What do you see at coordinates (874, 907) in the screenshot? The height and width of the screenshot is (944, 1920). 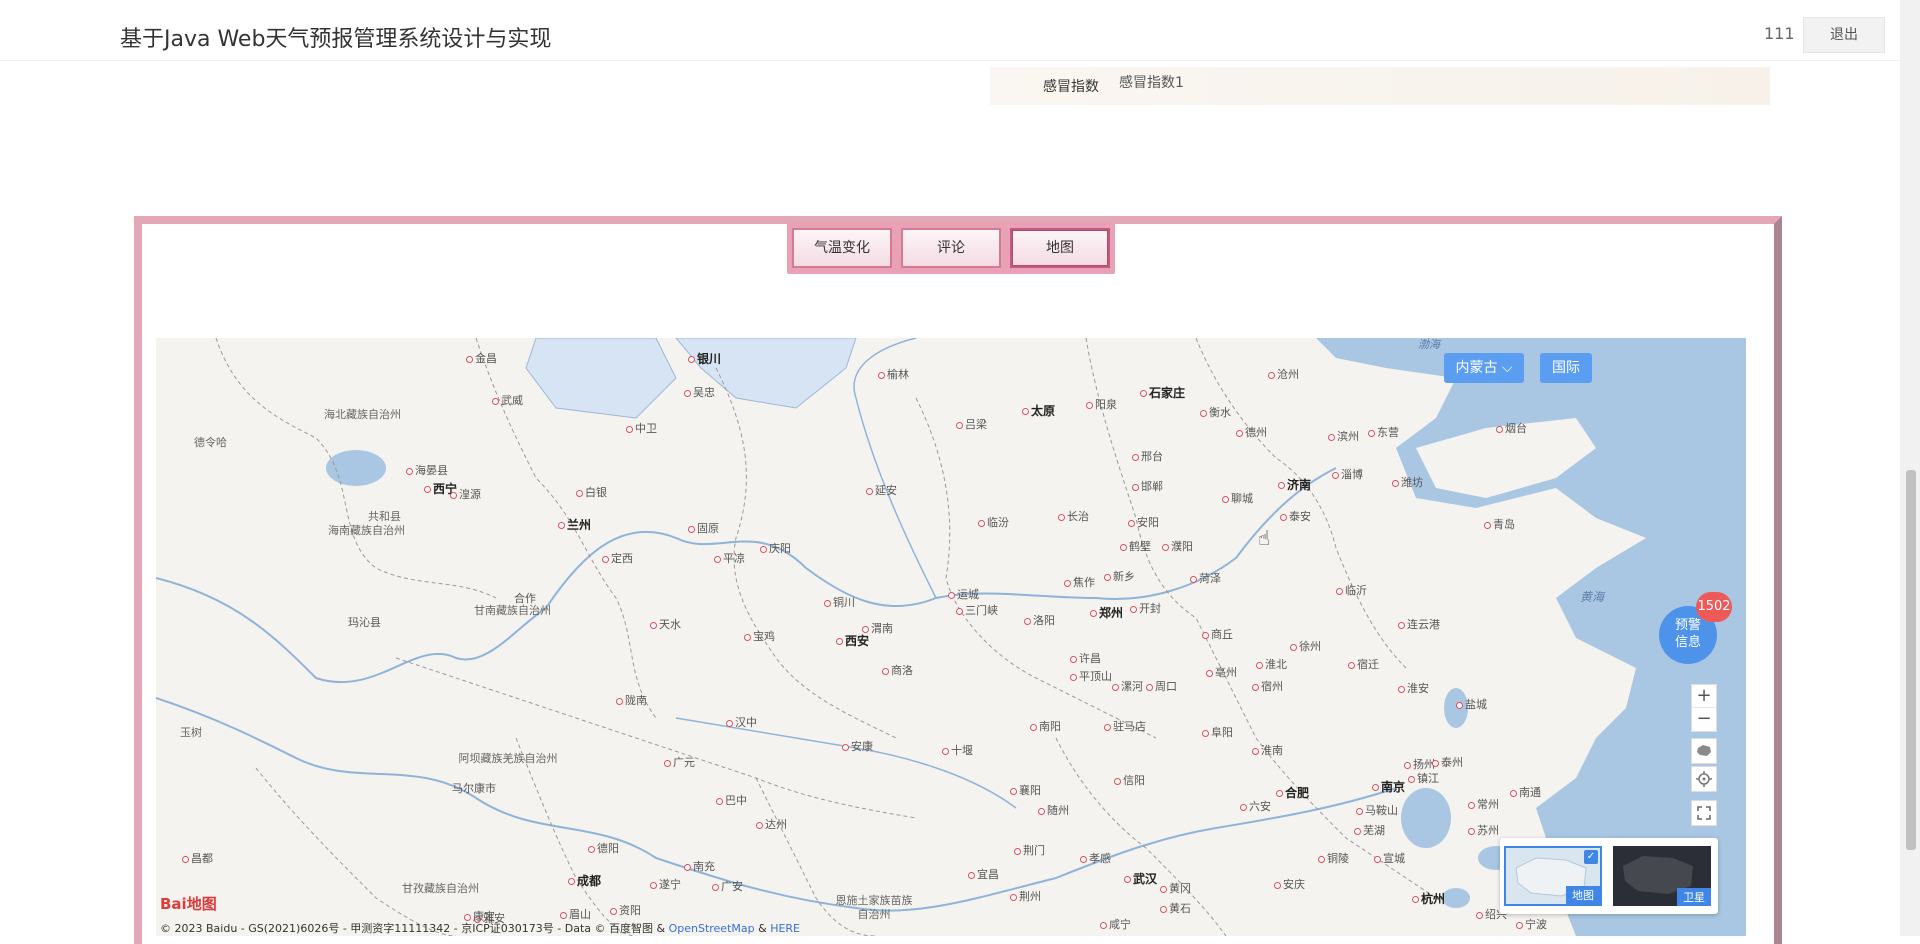 I see `map-region-label: 恩施土家族苗族自治州` at bounding box center [874, 907].